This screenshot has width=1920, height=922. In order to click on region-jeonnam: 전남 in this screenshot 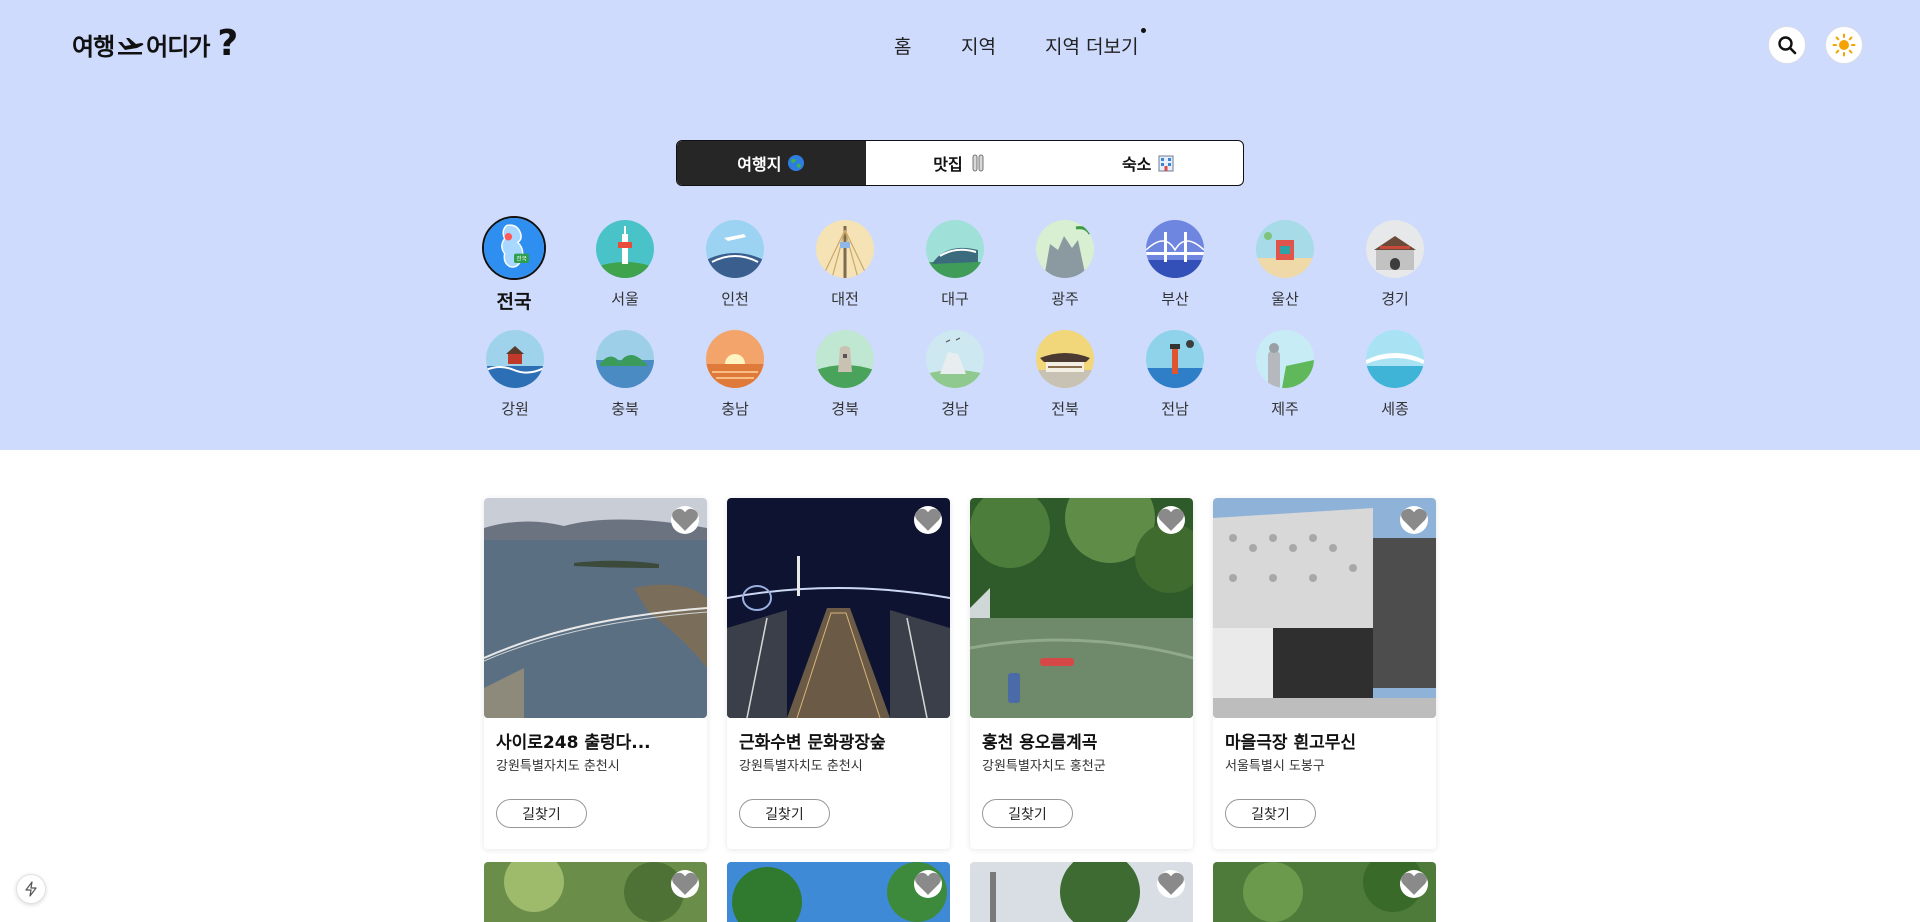, I will do `click(1175, 374)`.